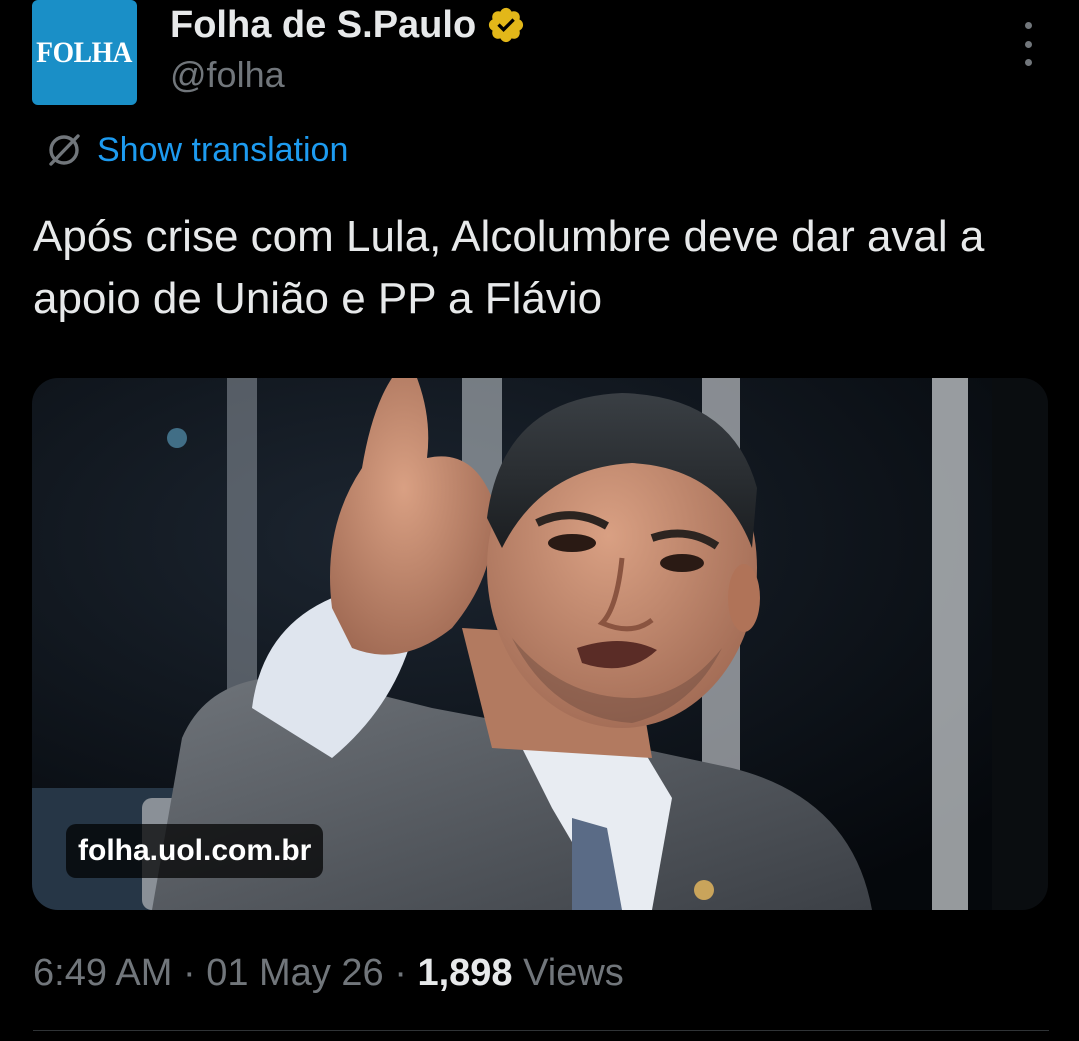  I want to click on avatar: FOLHA, so click(84, 52).